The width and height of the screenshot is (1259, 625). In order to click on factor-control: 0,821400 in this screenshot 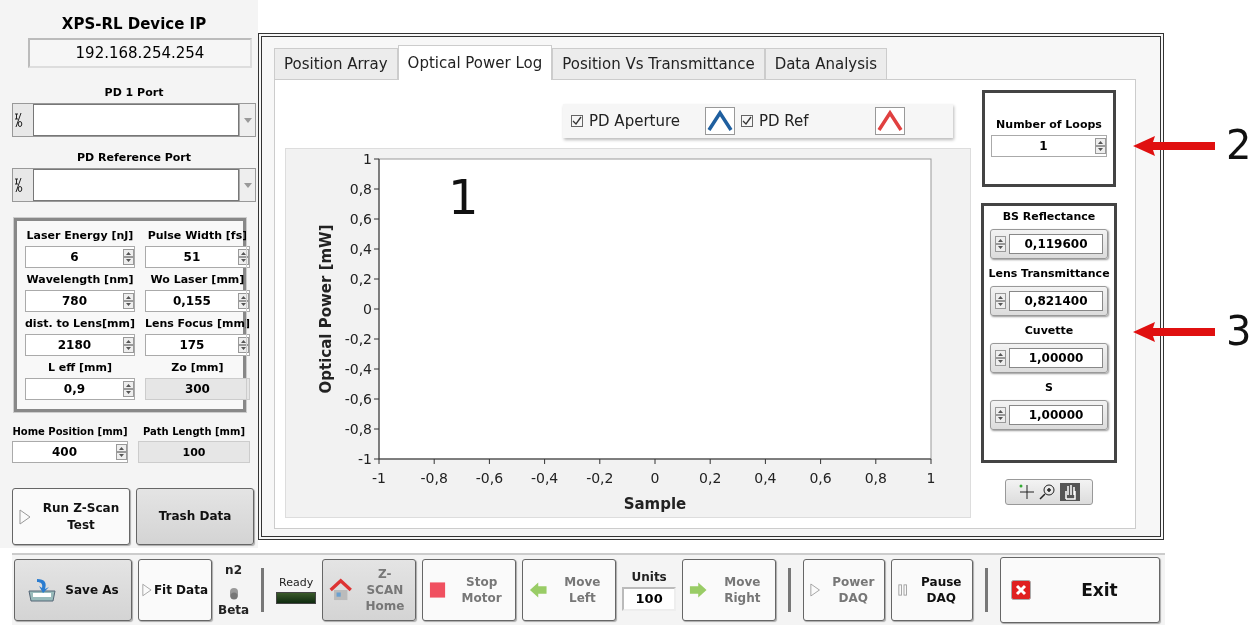, I will do `click(1049, 301)`.